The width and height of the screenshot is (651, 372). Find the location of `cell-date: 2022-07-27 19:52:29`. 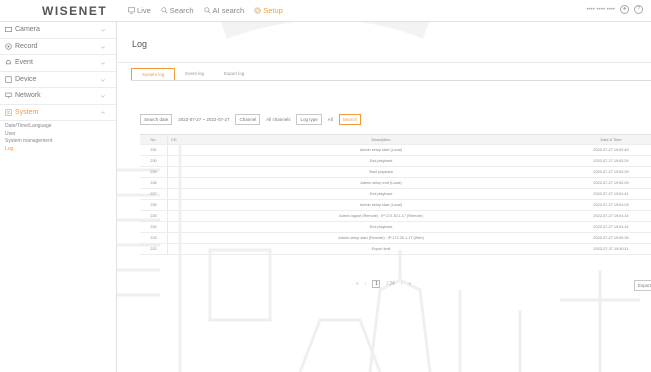

cell-date: 2022-07-27 19:52:29 is located at coordinates (611, 183).